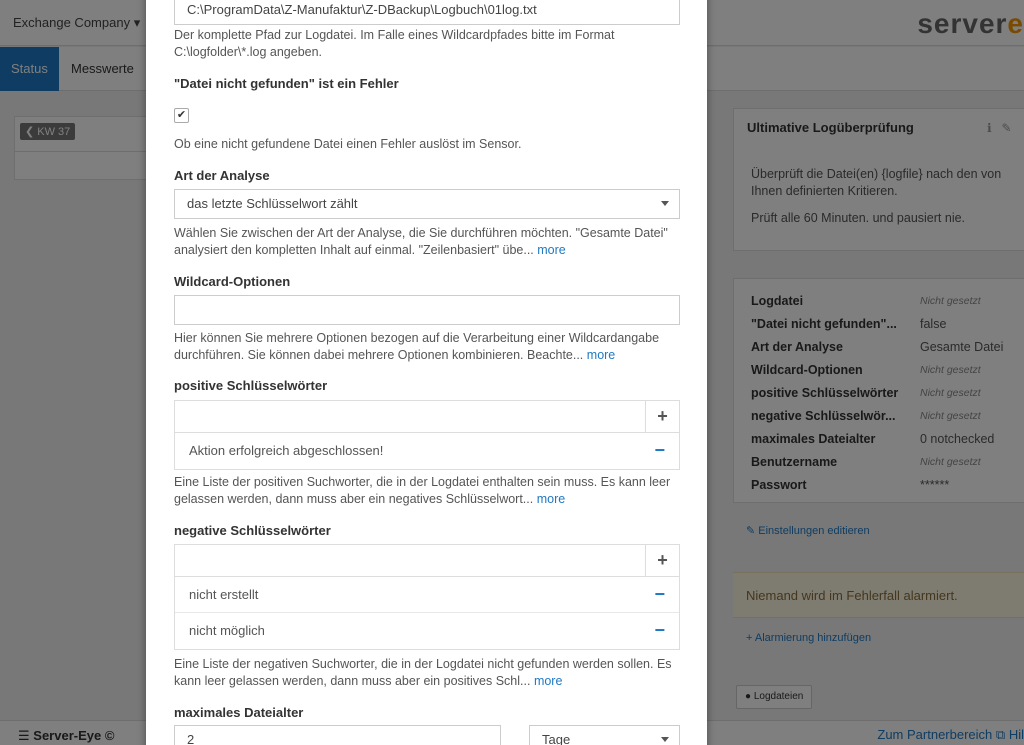 The image size is (1024, 745). I want to click on positive-keyword-input: +, so click(427, 417).